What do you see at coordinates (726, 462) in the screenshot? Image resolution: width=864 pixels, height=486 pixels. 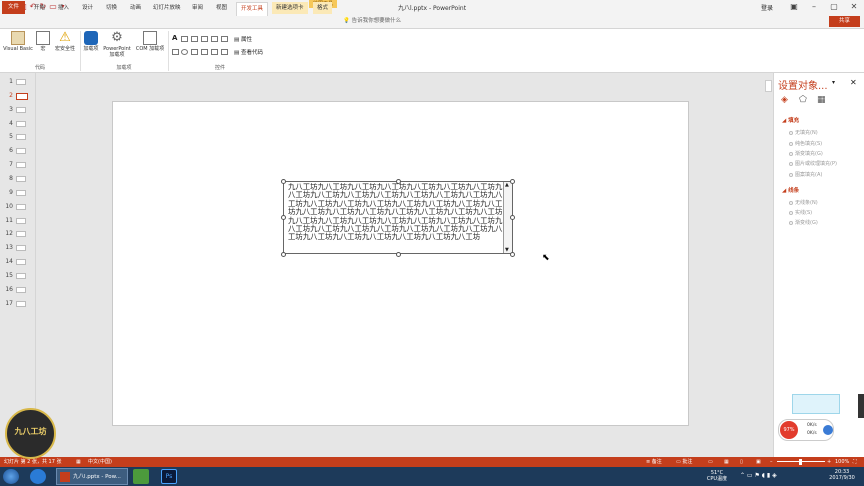 I see `sorter-view-icon: ▦` at bounding box center [726, 462].